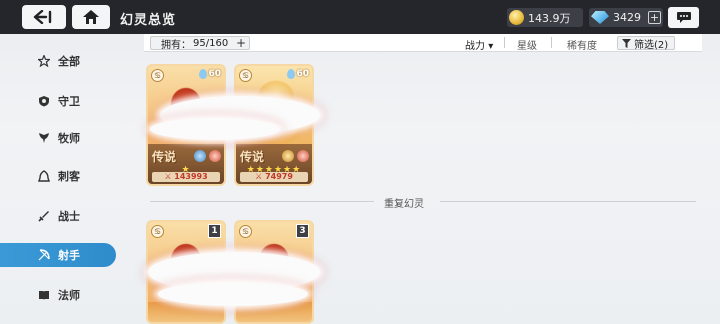 Image resolution: width=720 pixels, height=324 pixels. I want to click on sidebar-item-guard: 守卫, so click(58, 101).